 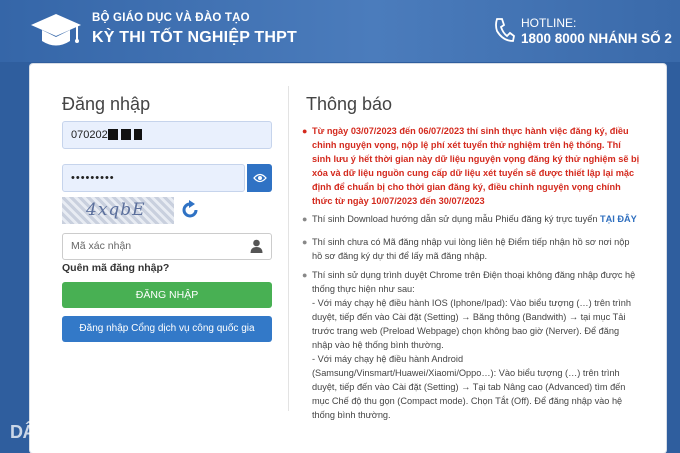 I want to click on eye-icon, so click(x=259, y=178).